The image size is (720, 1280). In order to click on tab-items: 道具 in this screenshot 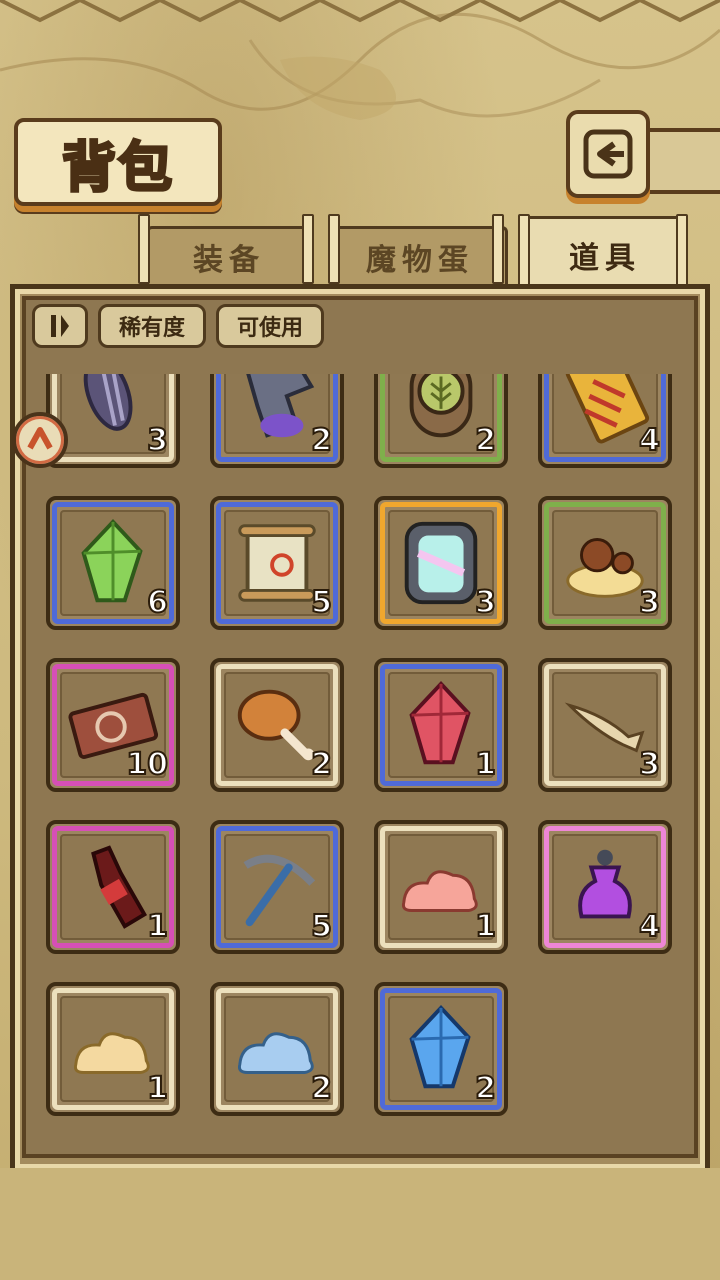, I will do `click(605, 253)`.